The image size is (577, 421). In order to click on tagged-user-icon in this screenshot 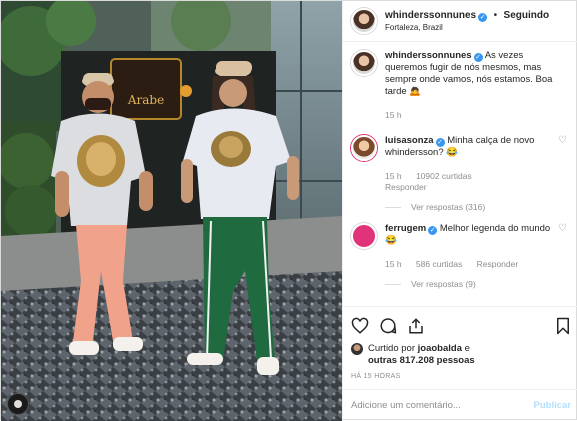, I will do `click(18, 404)`.